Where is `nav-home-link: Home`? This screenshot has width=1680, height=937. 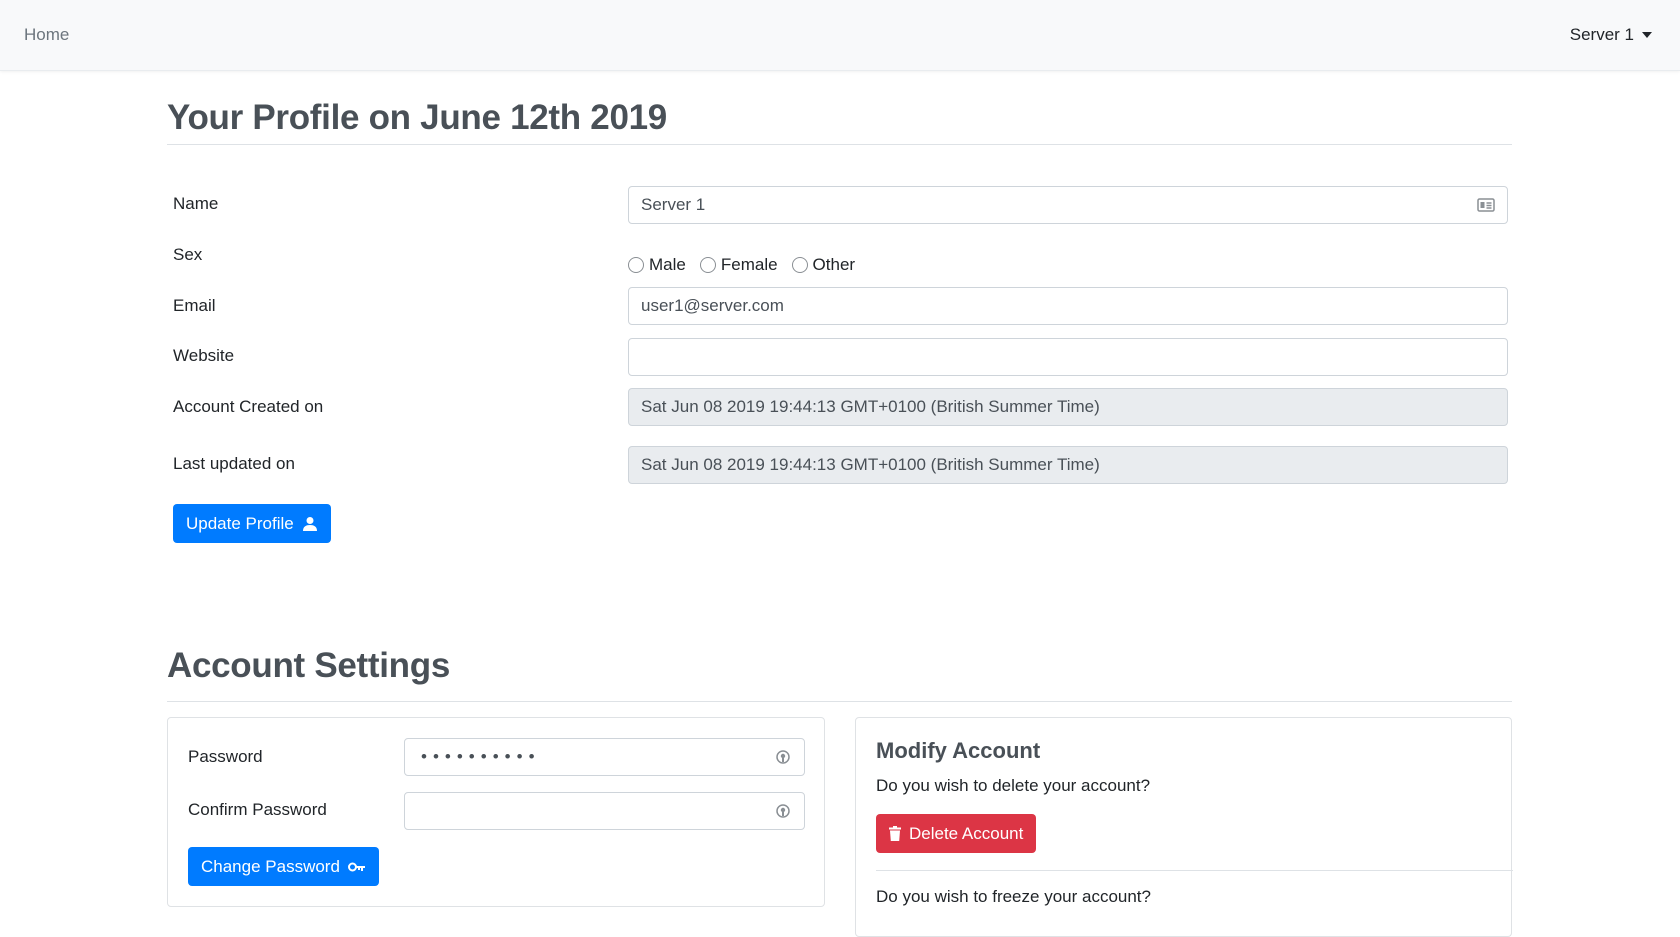 nav-home-link: Home is located at coordinates (46, 35).